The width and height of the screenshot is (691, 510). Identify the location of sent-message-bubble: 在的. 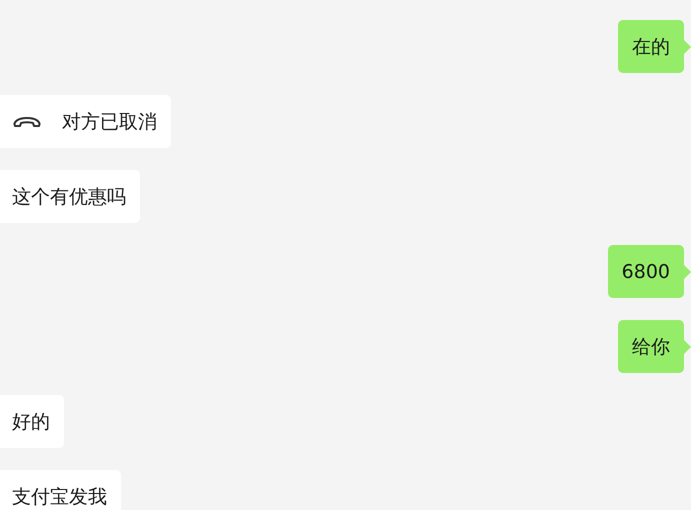
(651, 46).